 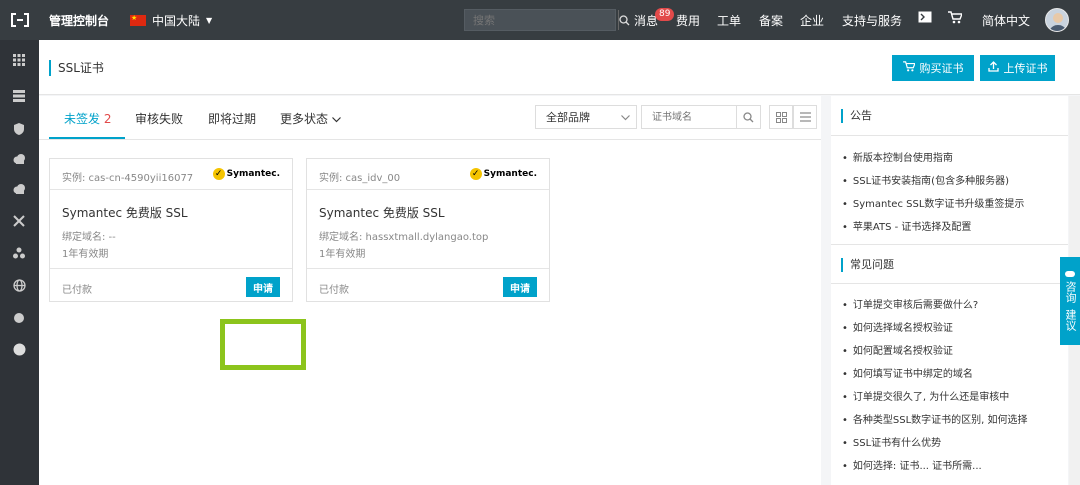 I want to click on cluster-icon, so click(x=19, y=253).